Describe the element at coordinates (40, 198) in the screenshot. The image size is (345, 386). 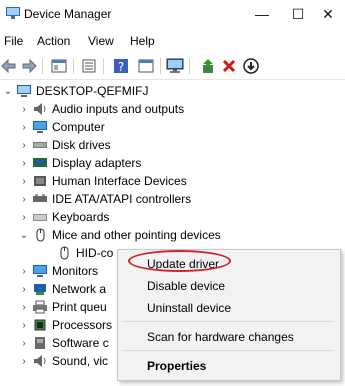
I see `ide-controller-icon` at that location.